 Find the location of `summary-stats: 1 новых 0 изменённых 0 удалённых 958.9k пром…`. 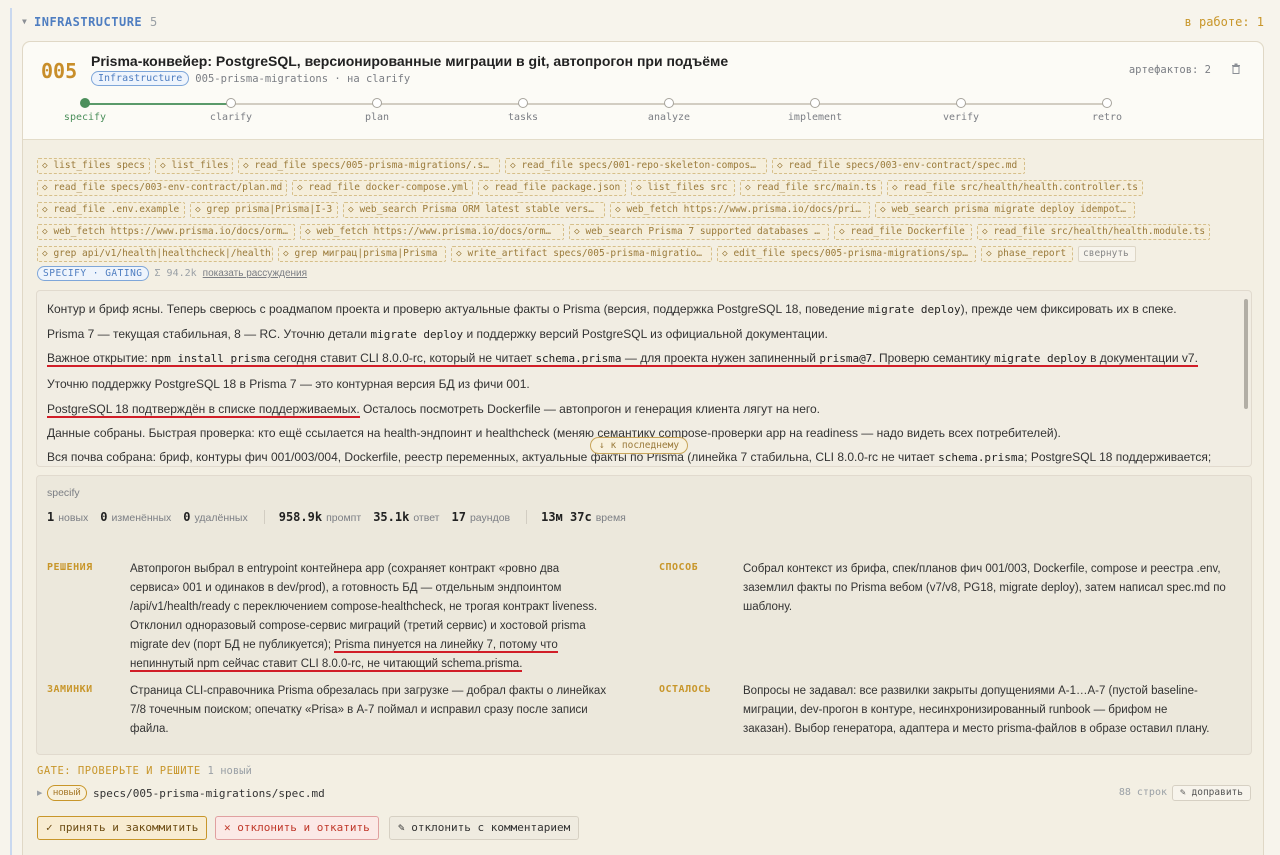

summary-stats: 1 новых 0 изменённых 0 удалённых 958.9k пром… is located at coordinates (342, 517).